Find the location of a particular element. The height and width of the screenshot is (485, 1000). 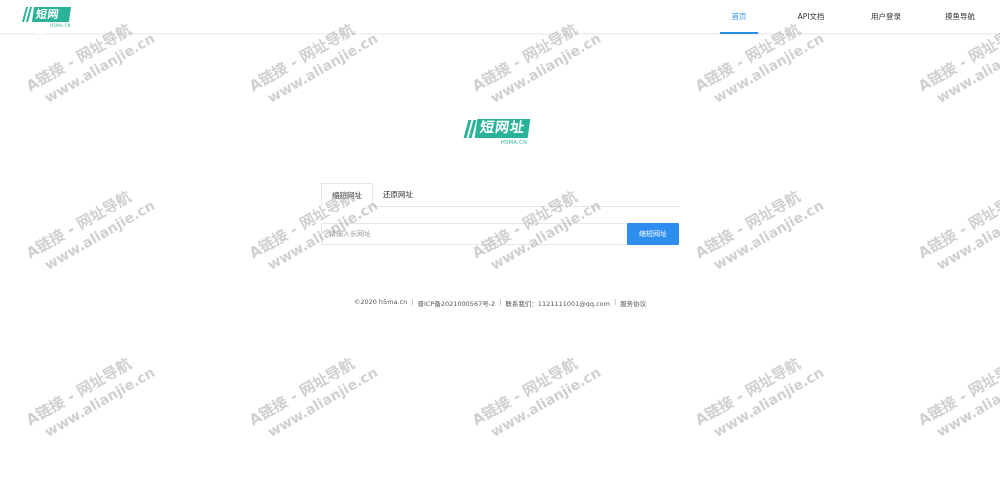

header-logo: 短网址 H5MA.CN is located at coordinates (46, 21).